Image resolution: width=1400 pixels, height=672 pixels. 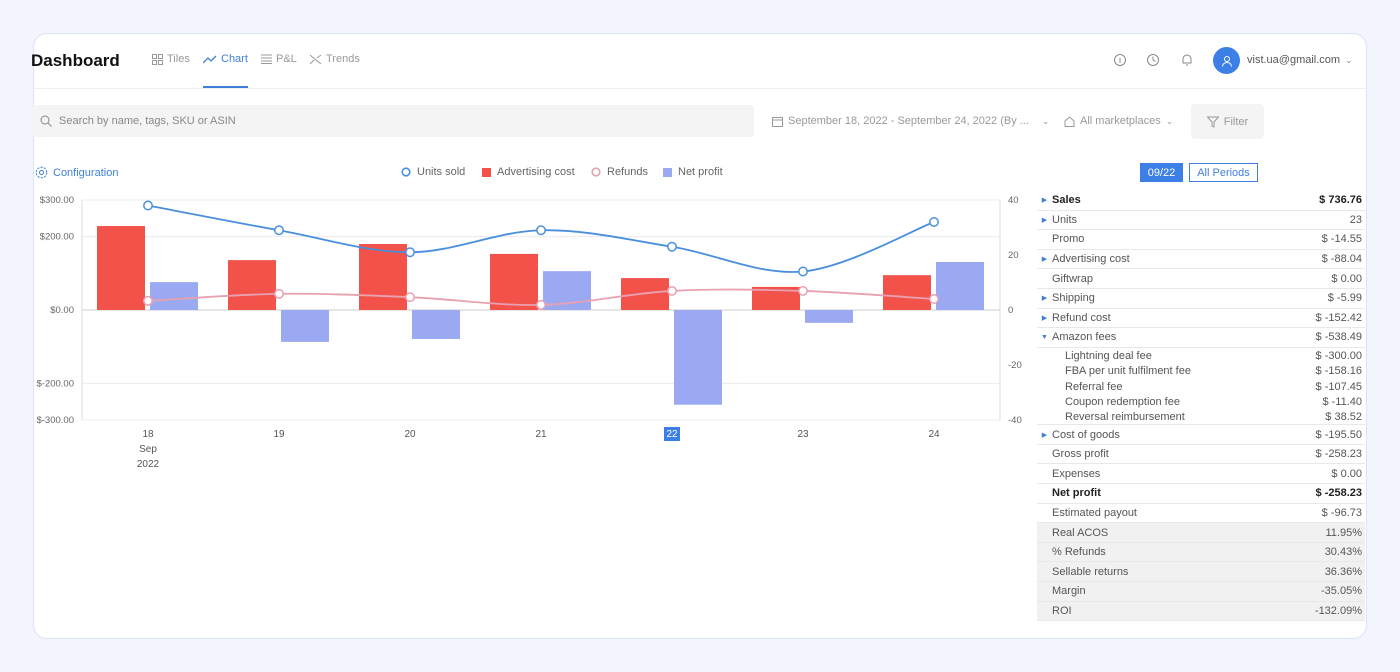 What do you see at coordinates (1201, 387) in the screenshot?
I see `summary-row: Referral fee $ -107.45` at bounding box center [1201, 387].